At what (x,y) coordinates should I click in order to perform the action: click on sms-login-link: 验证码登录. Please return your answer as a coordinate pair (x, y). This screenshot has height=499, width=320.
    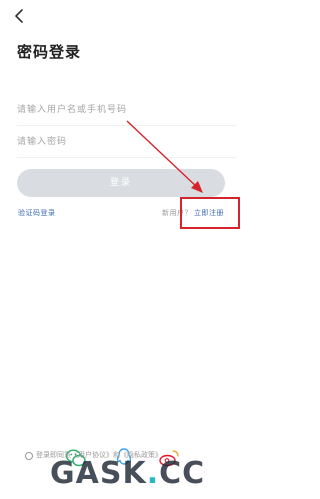
    Looking at the image, I should click on (37, 213).